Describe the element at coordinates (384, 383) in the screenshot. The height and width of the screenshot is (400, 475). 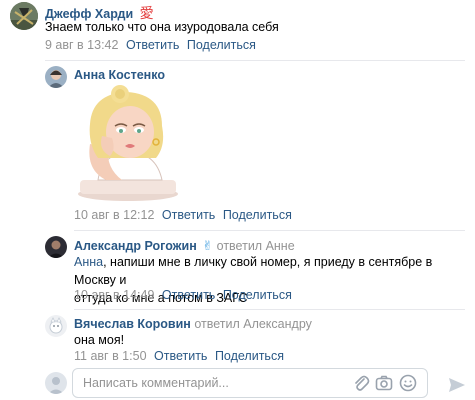
I see `camera-icon` at that location.